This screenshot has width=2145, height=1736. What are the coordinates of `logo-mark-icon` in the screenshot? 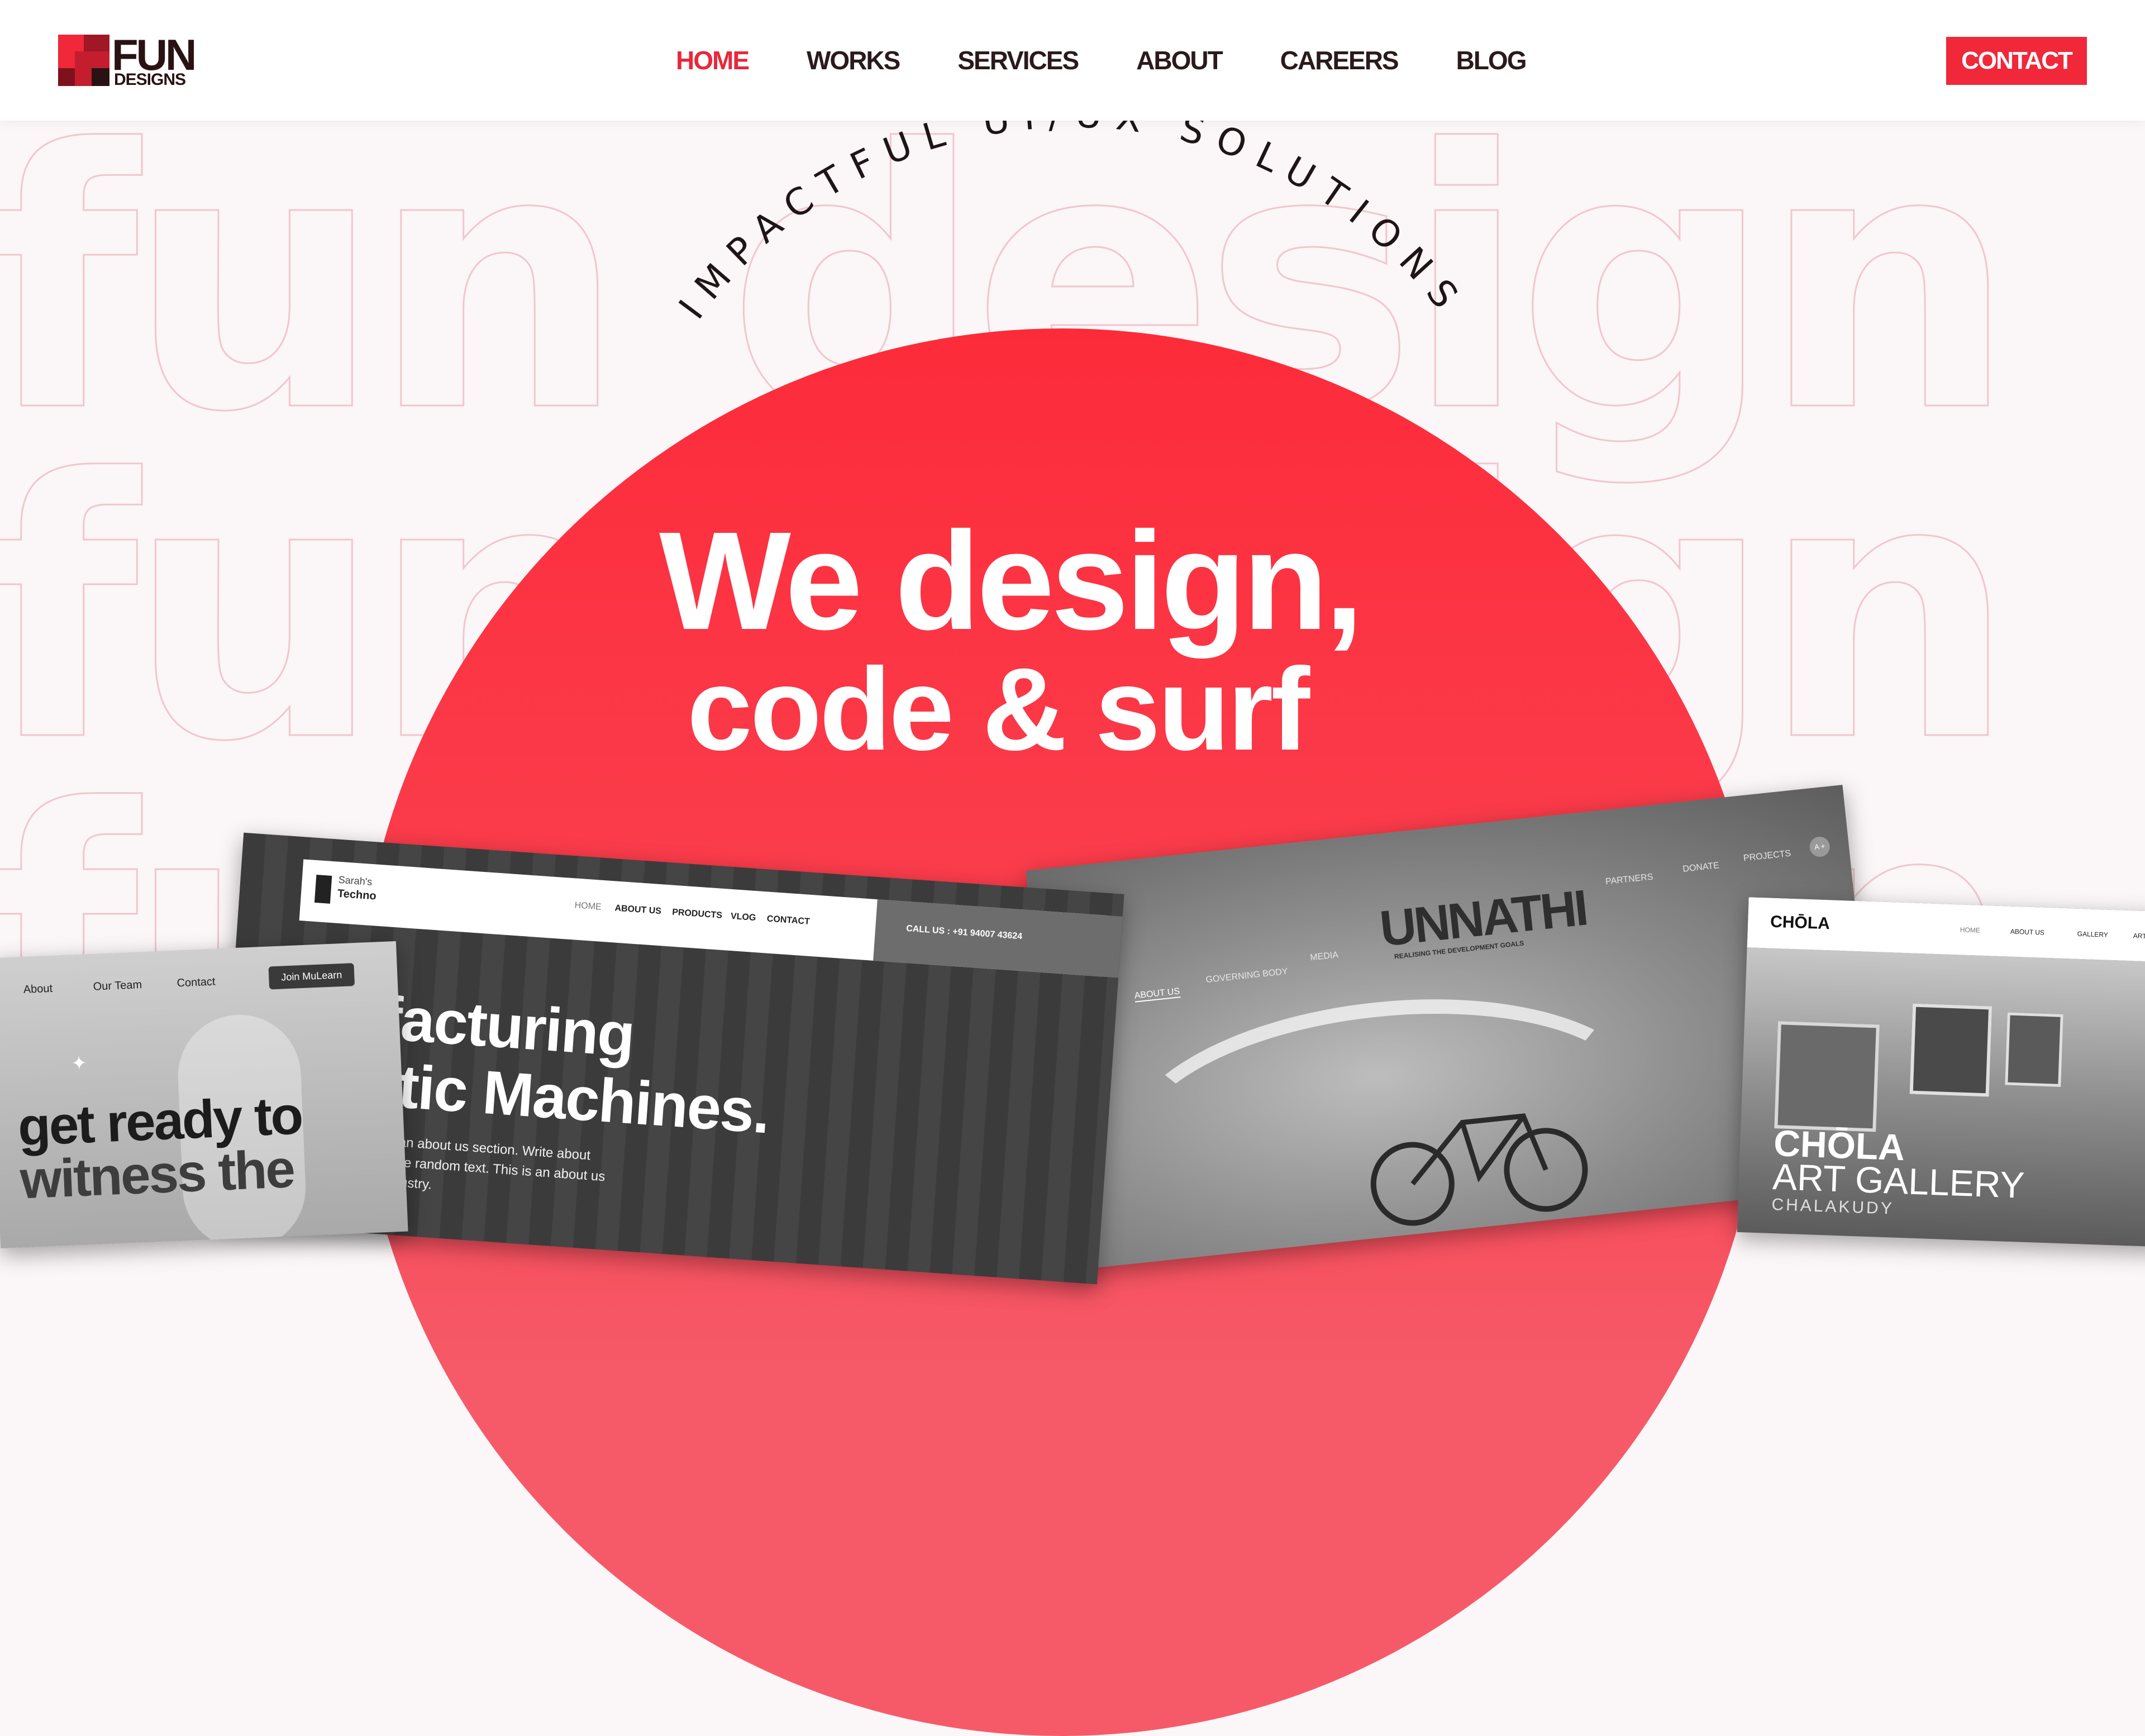 It's located at (83, 60).